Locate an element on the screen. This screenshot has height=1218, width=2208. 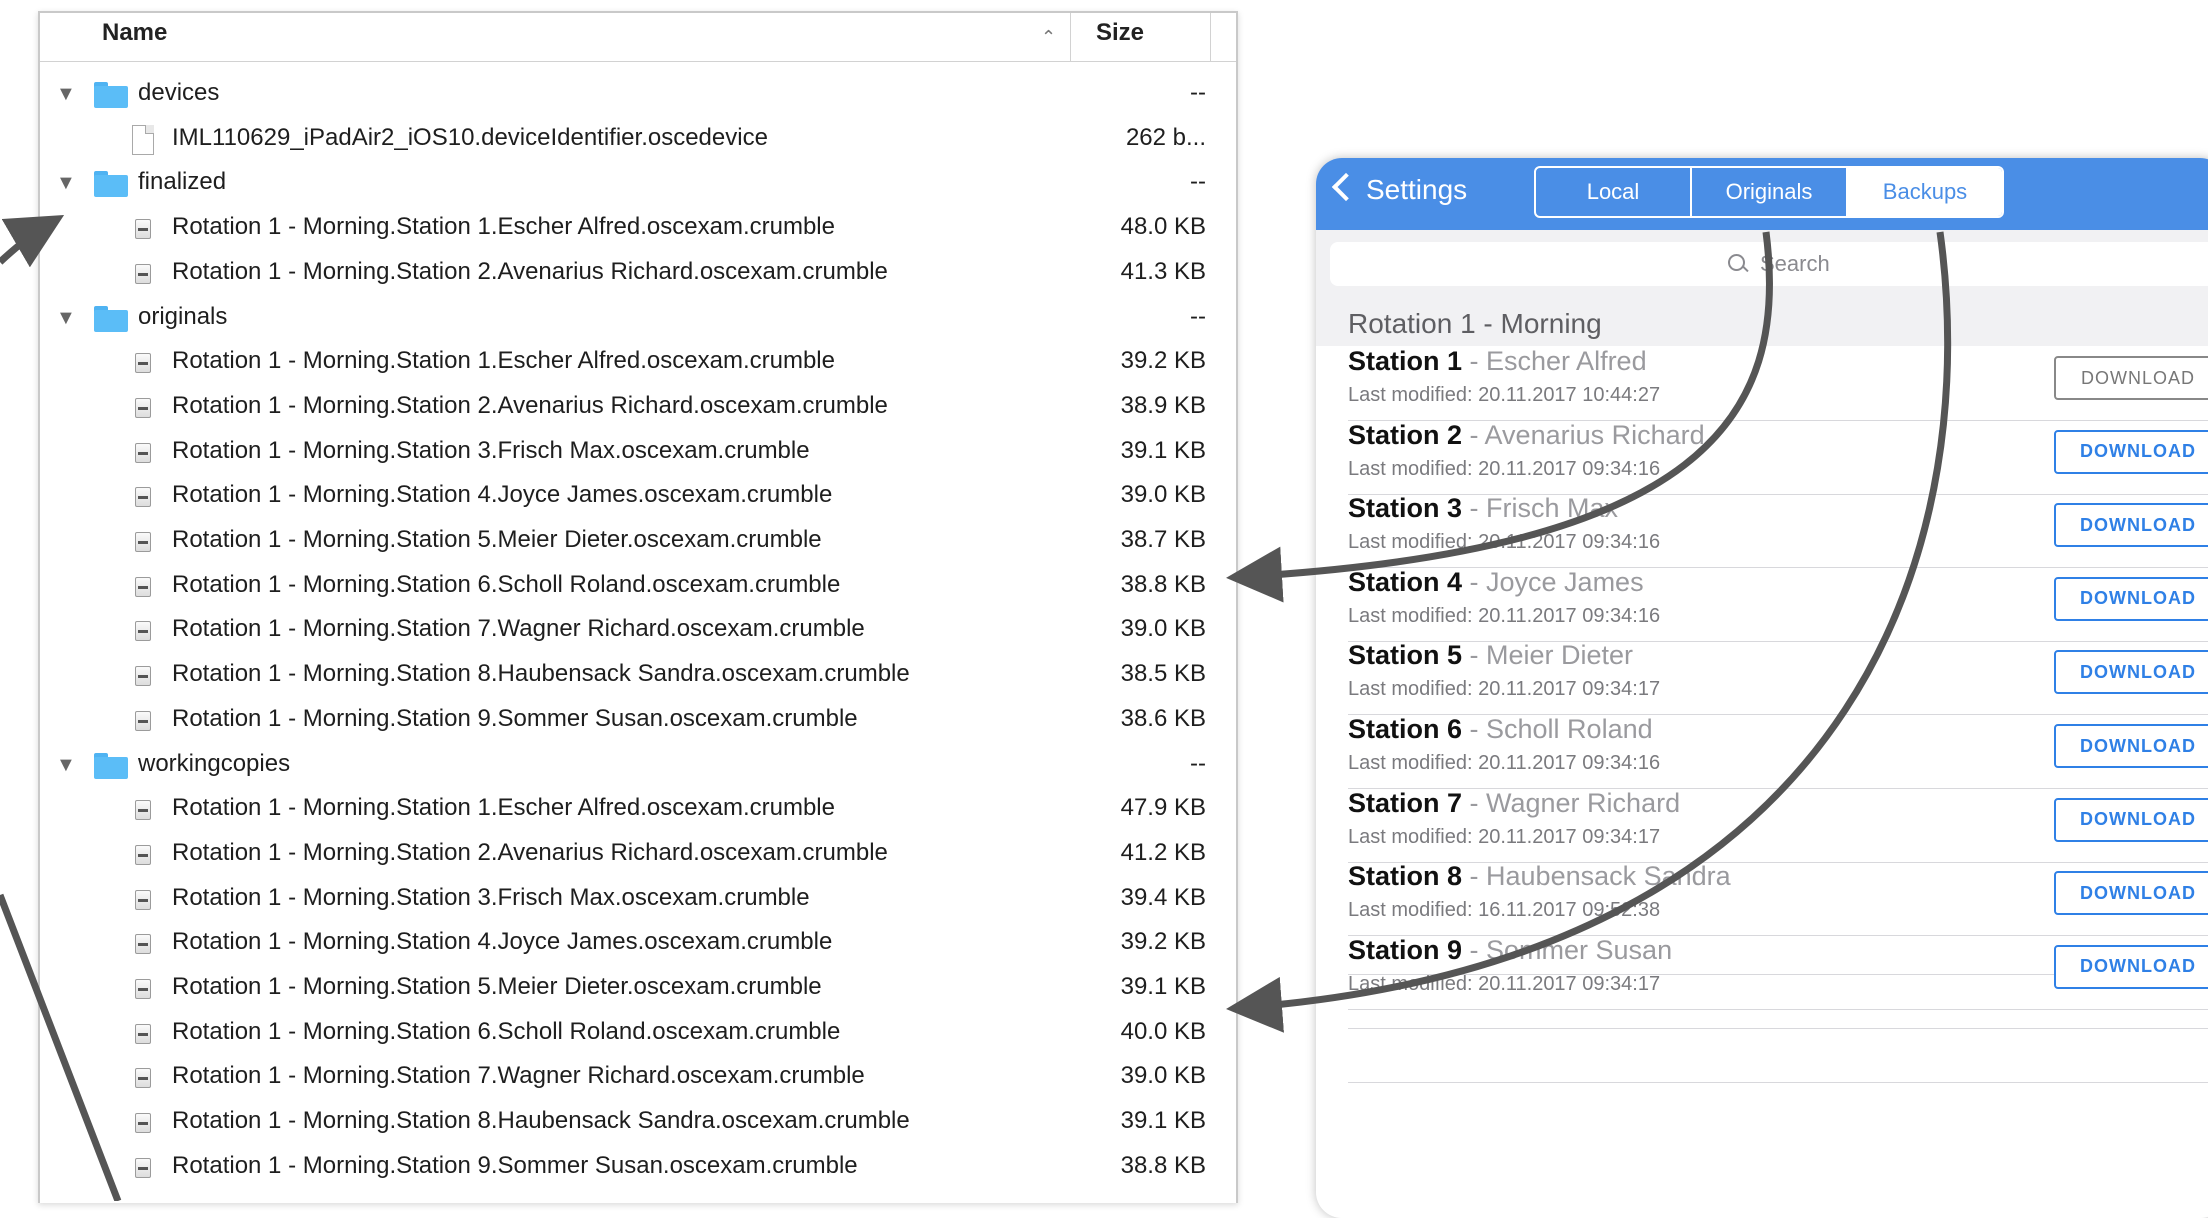
empty-row-separator is located at coordinates (1778, 1028).